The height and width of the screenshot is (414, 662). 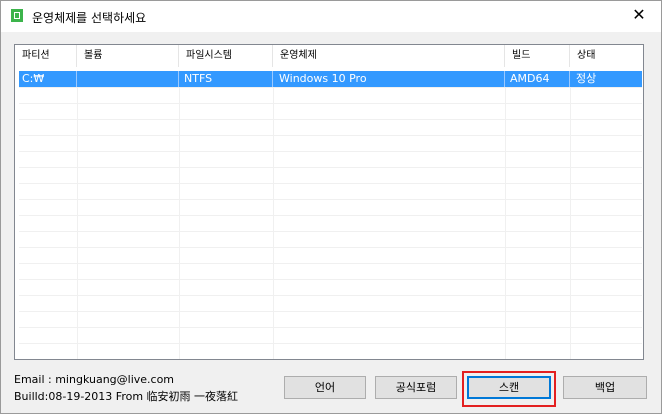 What do you see at coordinates (128, 56) in the screenshot?
I see `column-header-volume: 볼륨` at bounding box center [128, 56].